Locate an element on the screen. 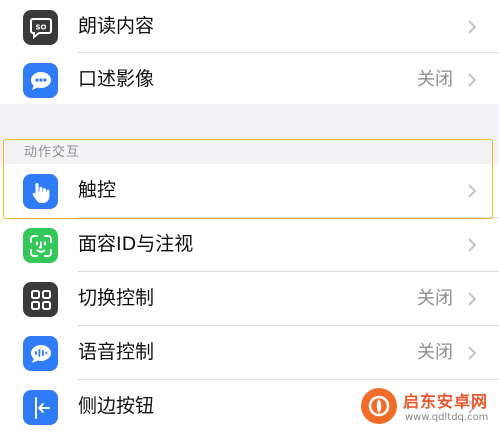  side-button-icon is located at coordinates (40, 407).